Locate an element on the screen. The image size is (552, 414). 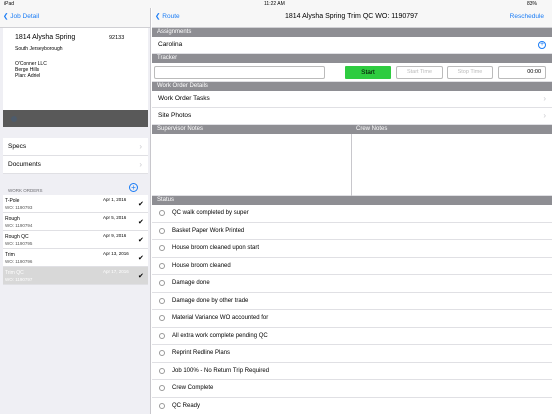
section-header-assignments: Assignments is located at coordinates (352, 32).